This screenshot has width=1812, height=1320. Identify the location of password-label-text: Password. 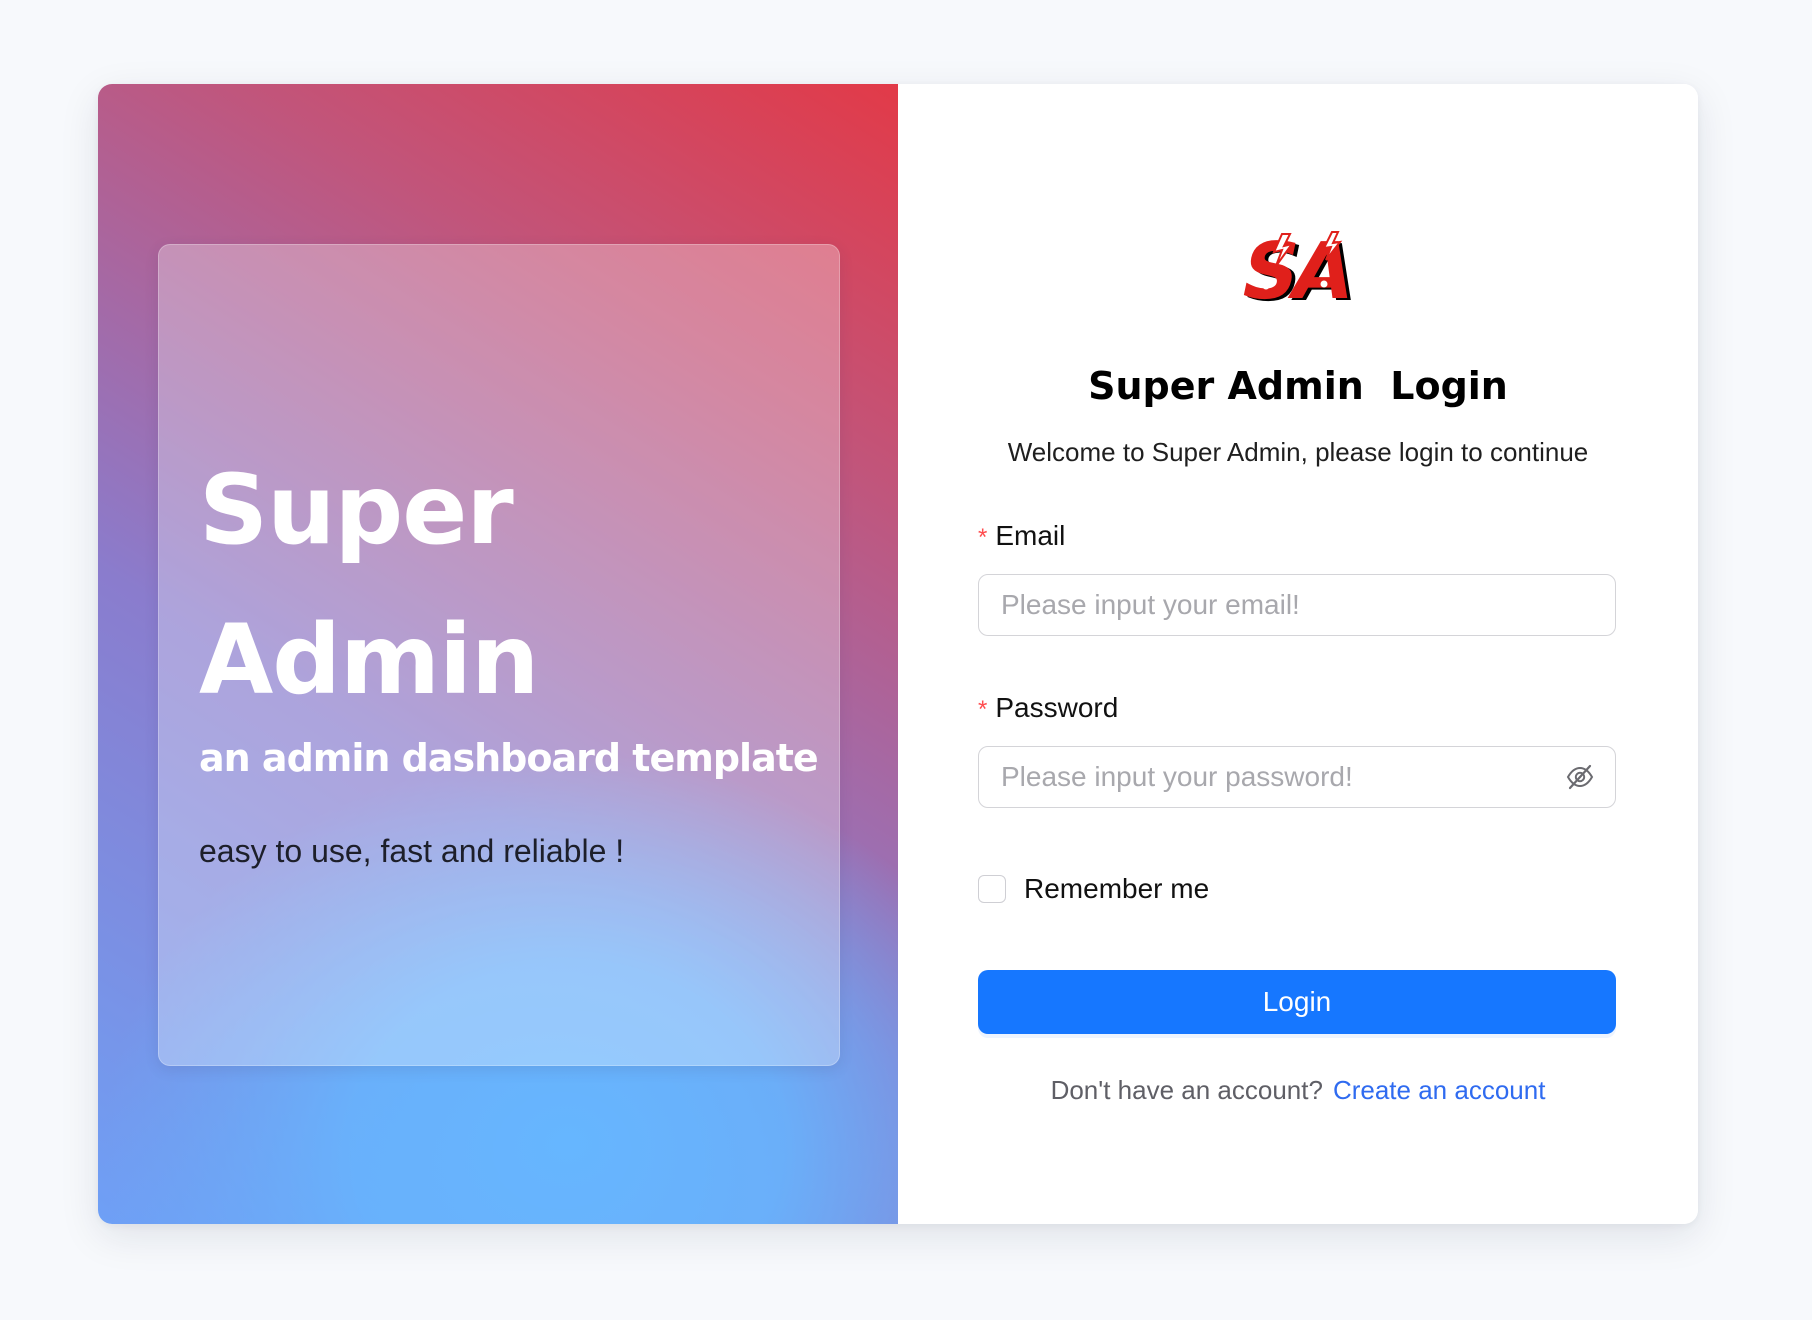
(1057, 707).